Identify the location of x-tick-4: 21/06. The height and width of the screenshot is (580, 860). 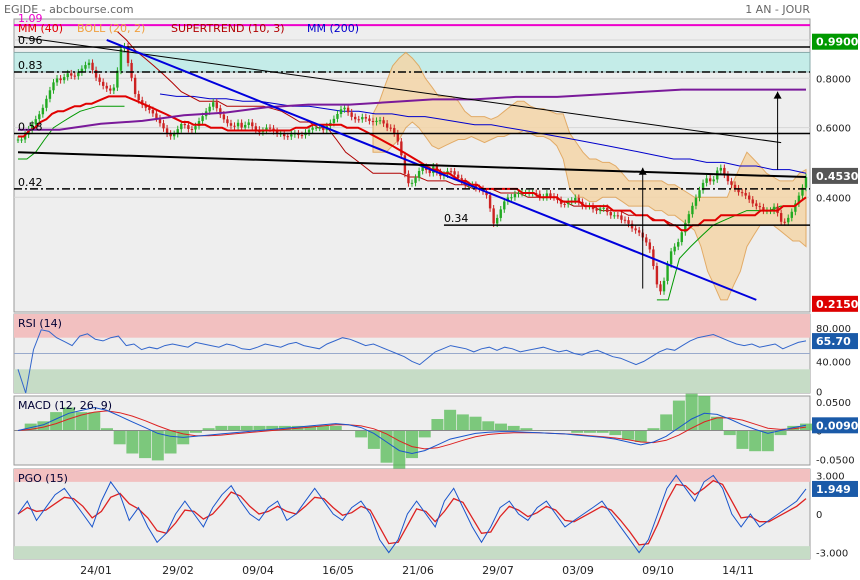
(418, 570).